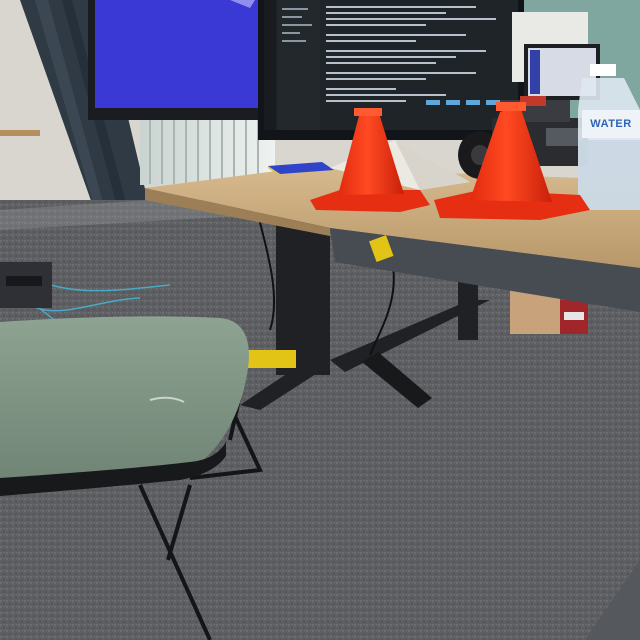 Image resolution: width=640 pixels, height=640 pixels. What do you see at coordinates (207, 147) in the screenshot?
I see `window` at bounding box center [207, 147].